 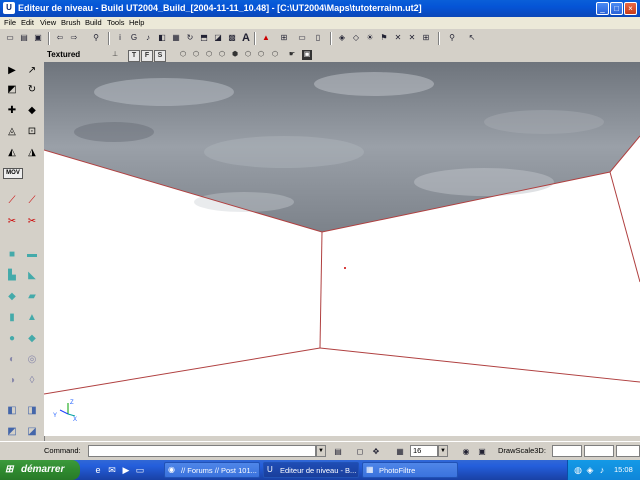 What do you see at coordinates (318, 38) in the screenshot?
I see `mesh-icon: ▯` at bounding box center [318, 38].